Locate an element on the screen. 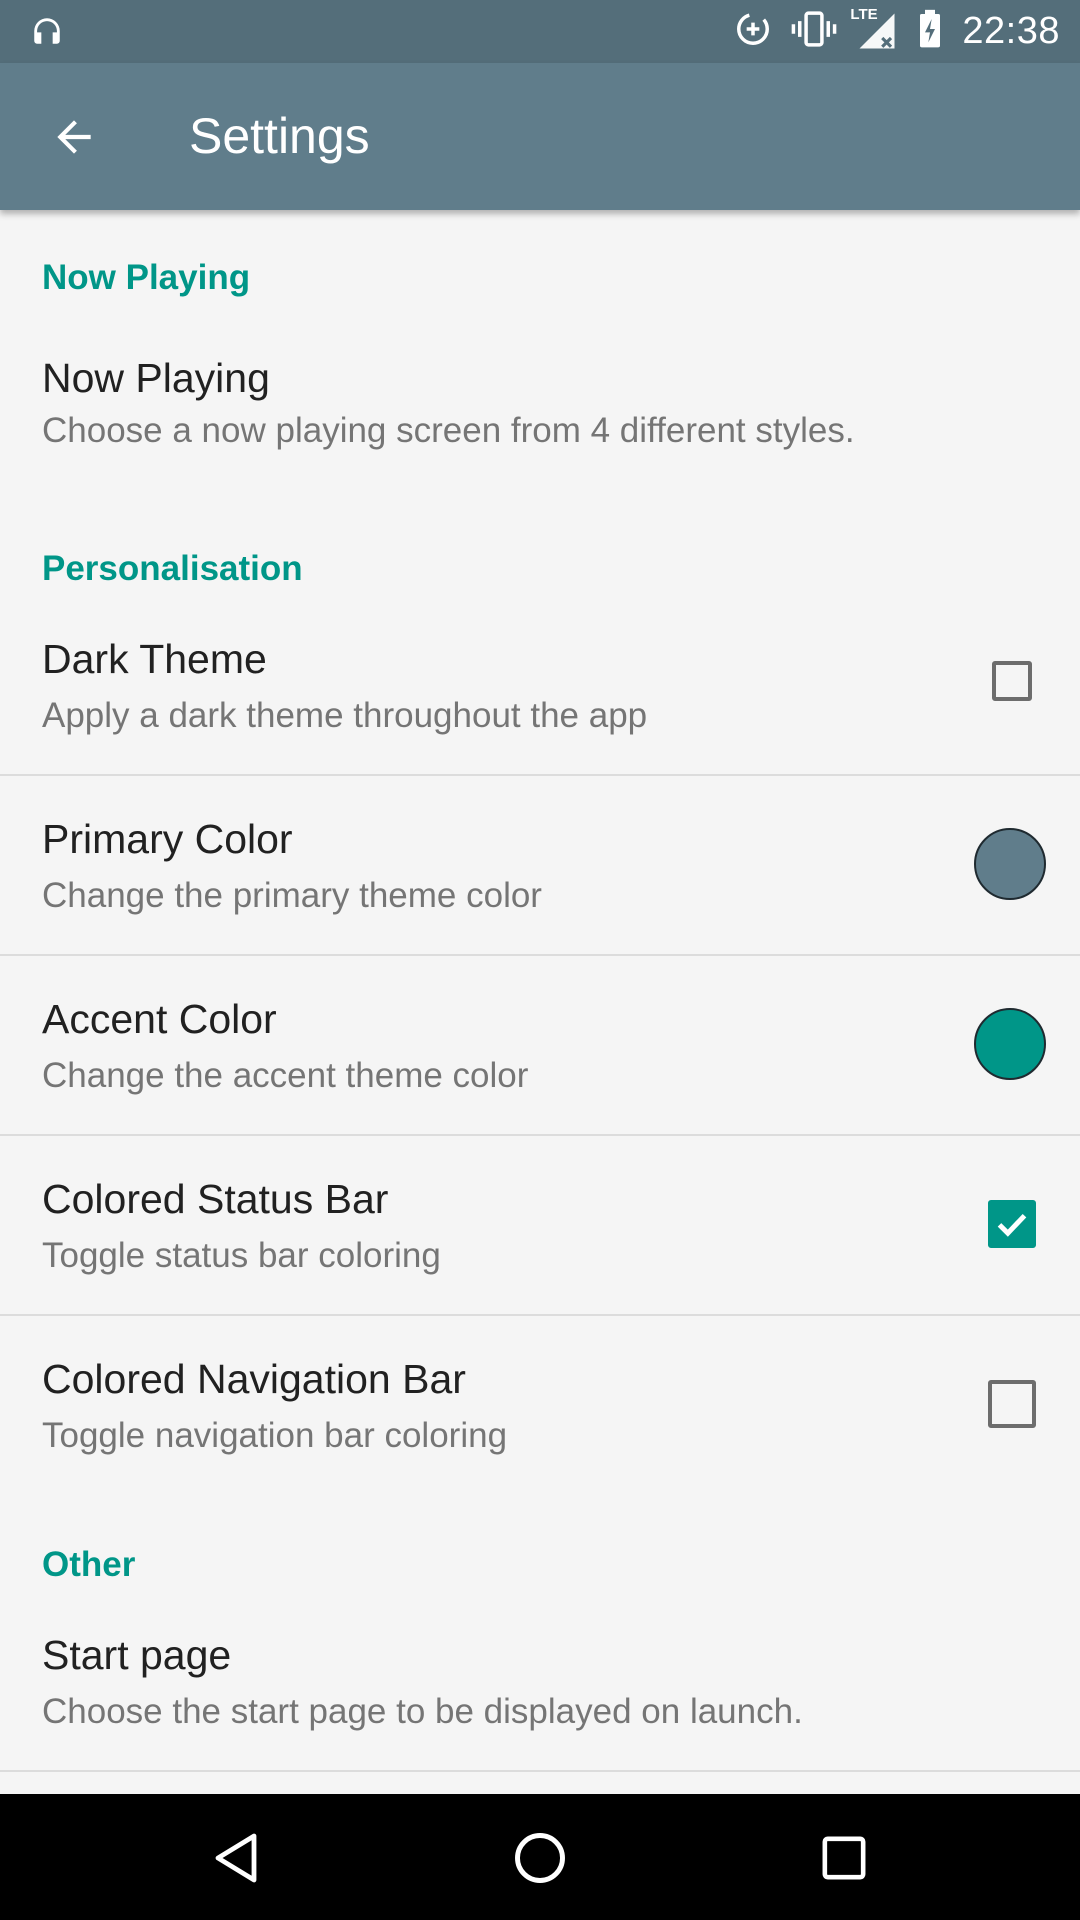 This screenshot has height=1920, width=1080. home-circle-icon is located at coordinates (540, 1858).